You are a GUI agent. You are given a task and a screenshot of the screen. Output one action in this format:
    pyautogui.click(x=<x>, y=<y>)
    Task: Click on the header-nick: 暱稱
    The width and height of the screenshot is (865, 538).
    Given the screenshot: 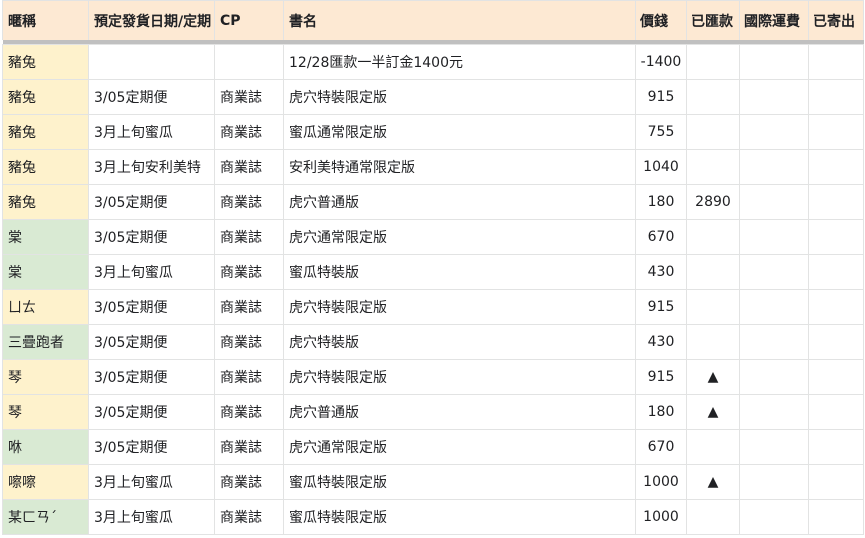 What is the action you would take?
    pyautogui.click(x=45, y=20)
    